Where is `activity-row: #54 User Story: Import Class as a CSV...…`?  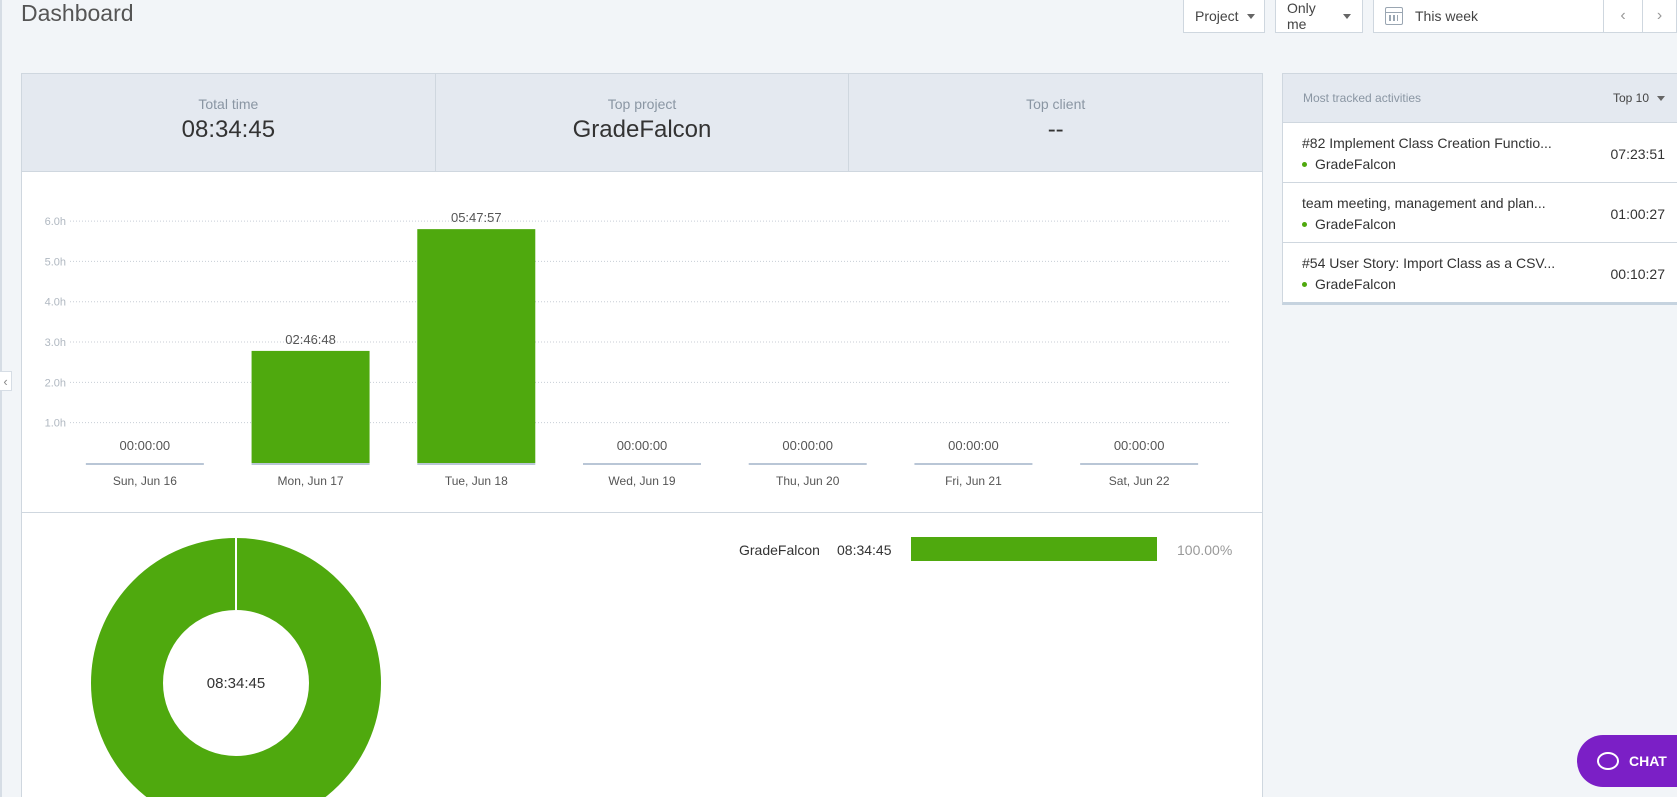 activity-row: #54 User Story: Import Class as a CSV...… is located at coordinates (1480, 273).